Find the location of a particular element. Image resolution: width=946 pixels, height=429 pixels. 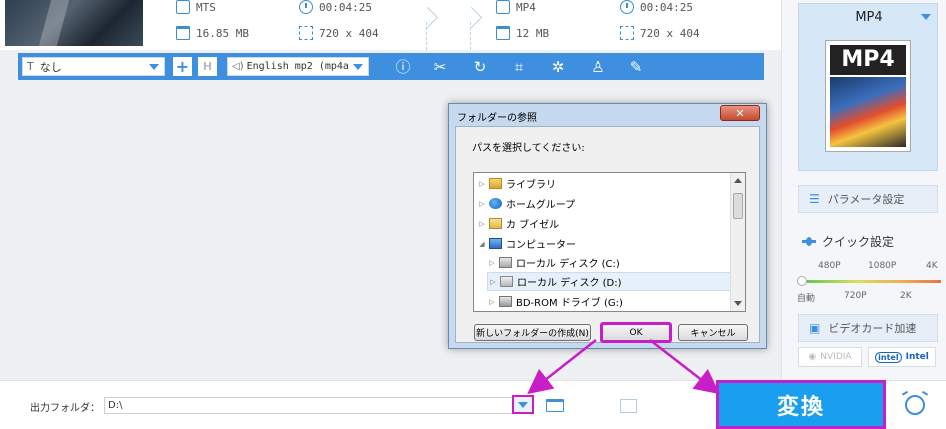

source-size: 16.85 MB is located at coordinates (212, 33).